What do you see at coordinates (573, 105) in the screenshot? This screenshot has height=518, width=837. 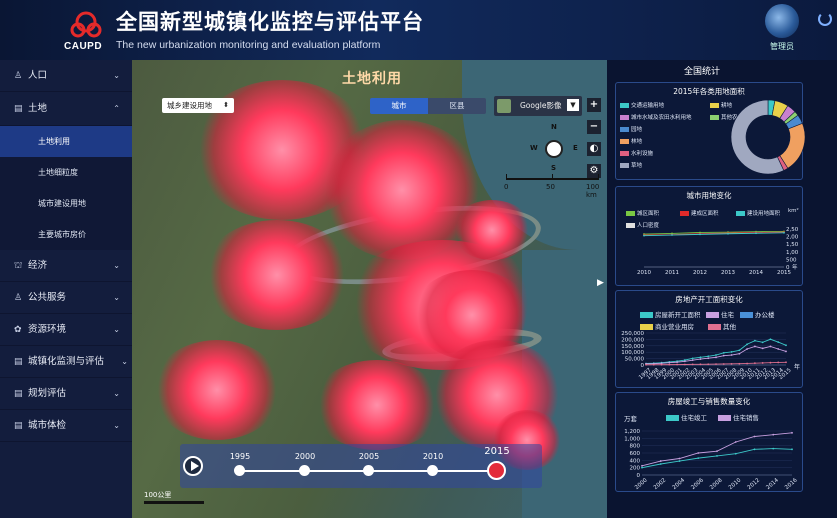 I see `chevron-down-icon: ▼` at bounding box center [573, 105].